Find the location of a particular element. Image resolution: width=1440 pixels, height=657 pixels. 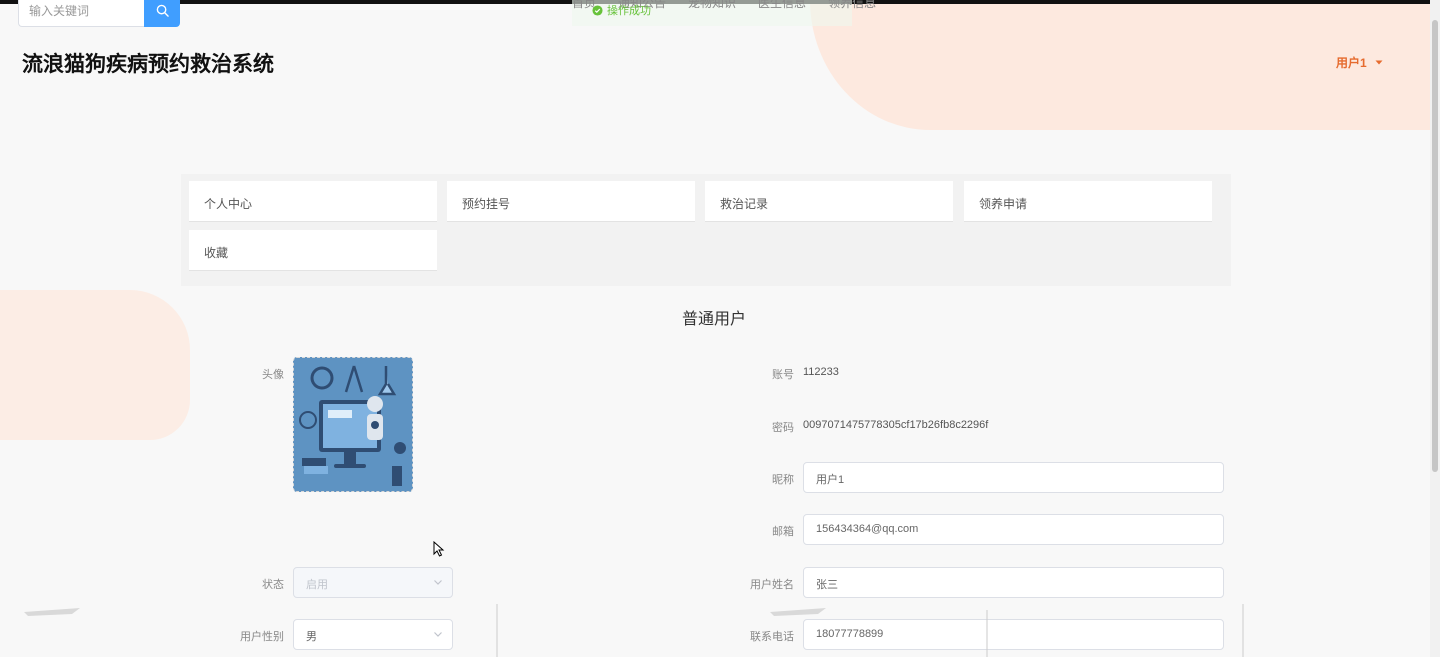

search-input is located at coordinates (81, 13).